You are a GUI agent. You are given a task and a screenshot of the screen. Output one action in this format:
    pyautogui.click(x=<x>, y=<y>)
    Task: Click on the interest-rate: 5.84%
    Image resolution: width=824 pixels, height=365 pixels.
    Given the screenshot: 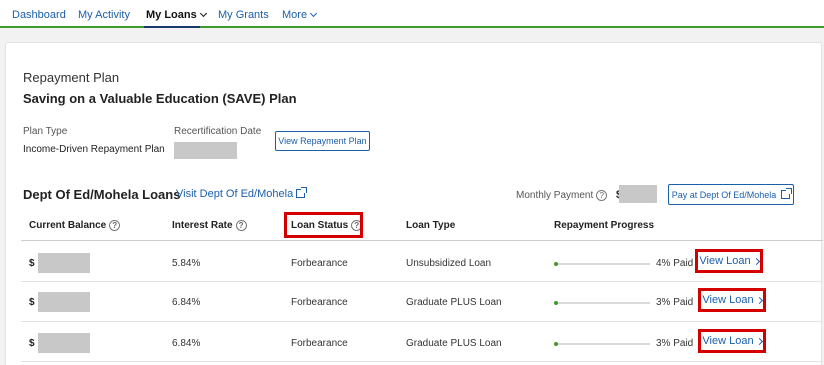 What is the action you would take?
    pyautogui.click(x=186, y=263)
    